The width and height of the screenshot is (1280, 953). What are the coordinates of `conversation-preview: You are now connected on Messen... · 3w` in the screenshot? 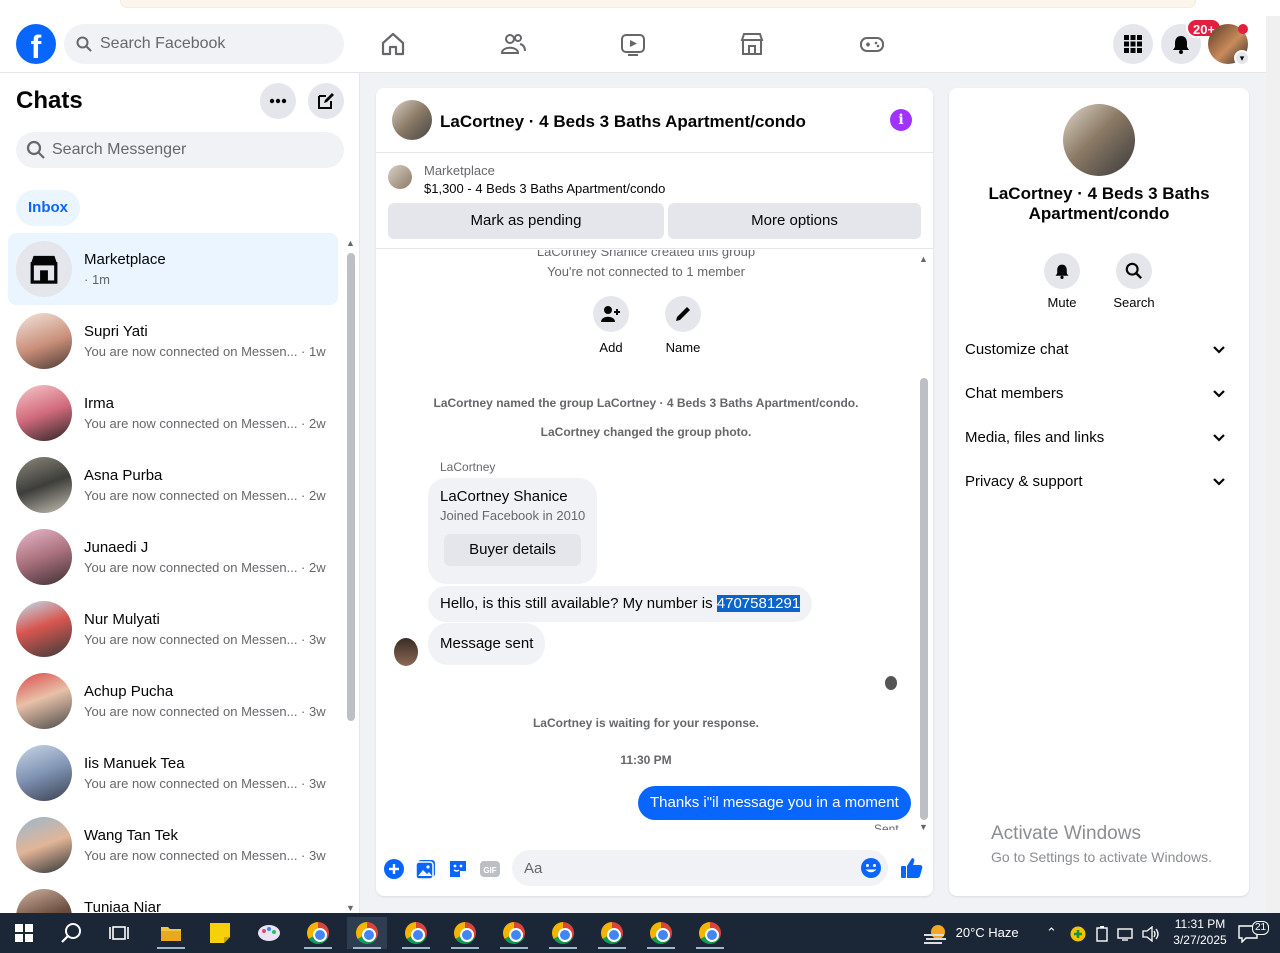 It's located at (205, 855).